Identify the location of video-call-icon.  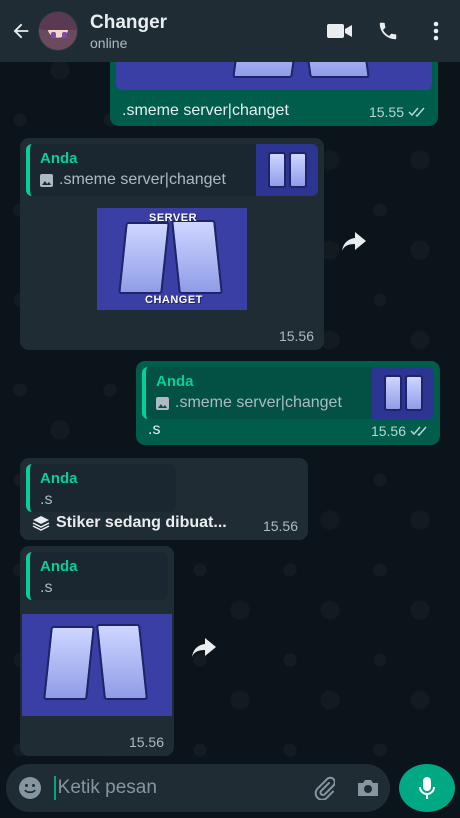
(340, 31).